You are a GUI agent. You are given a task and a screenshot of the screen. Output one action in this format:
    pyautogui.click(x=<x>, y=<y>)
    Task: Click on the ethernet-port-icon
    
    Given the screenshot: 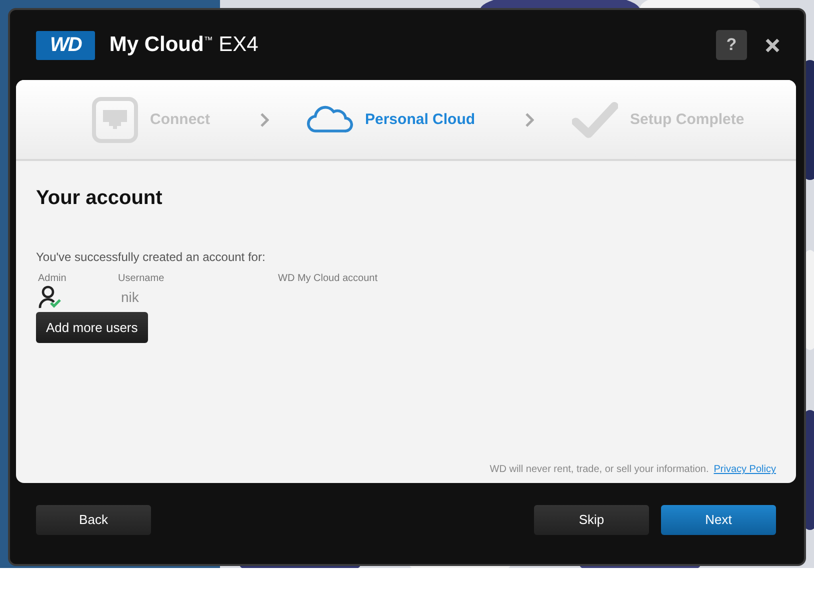 What is the action you would take?
    pyautogui.click(x=115, y=119)
    